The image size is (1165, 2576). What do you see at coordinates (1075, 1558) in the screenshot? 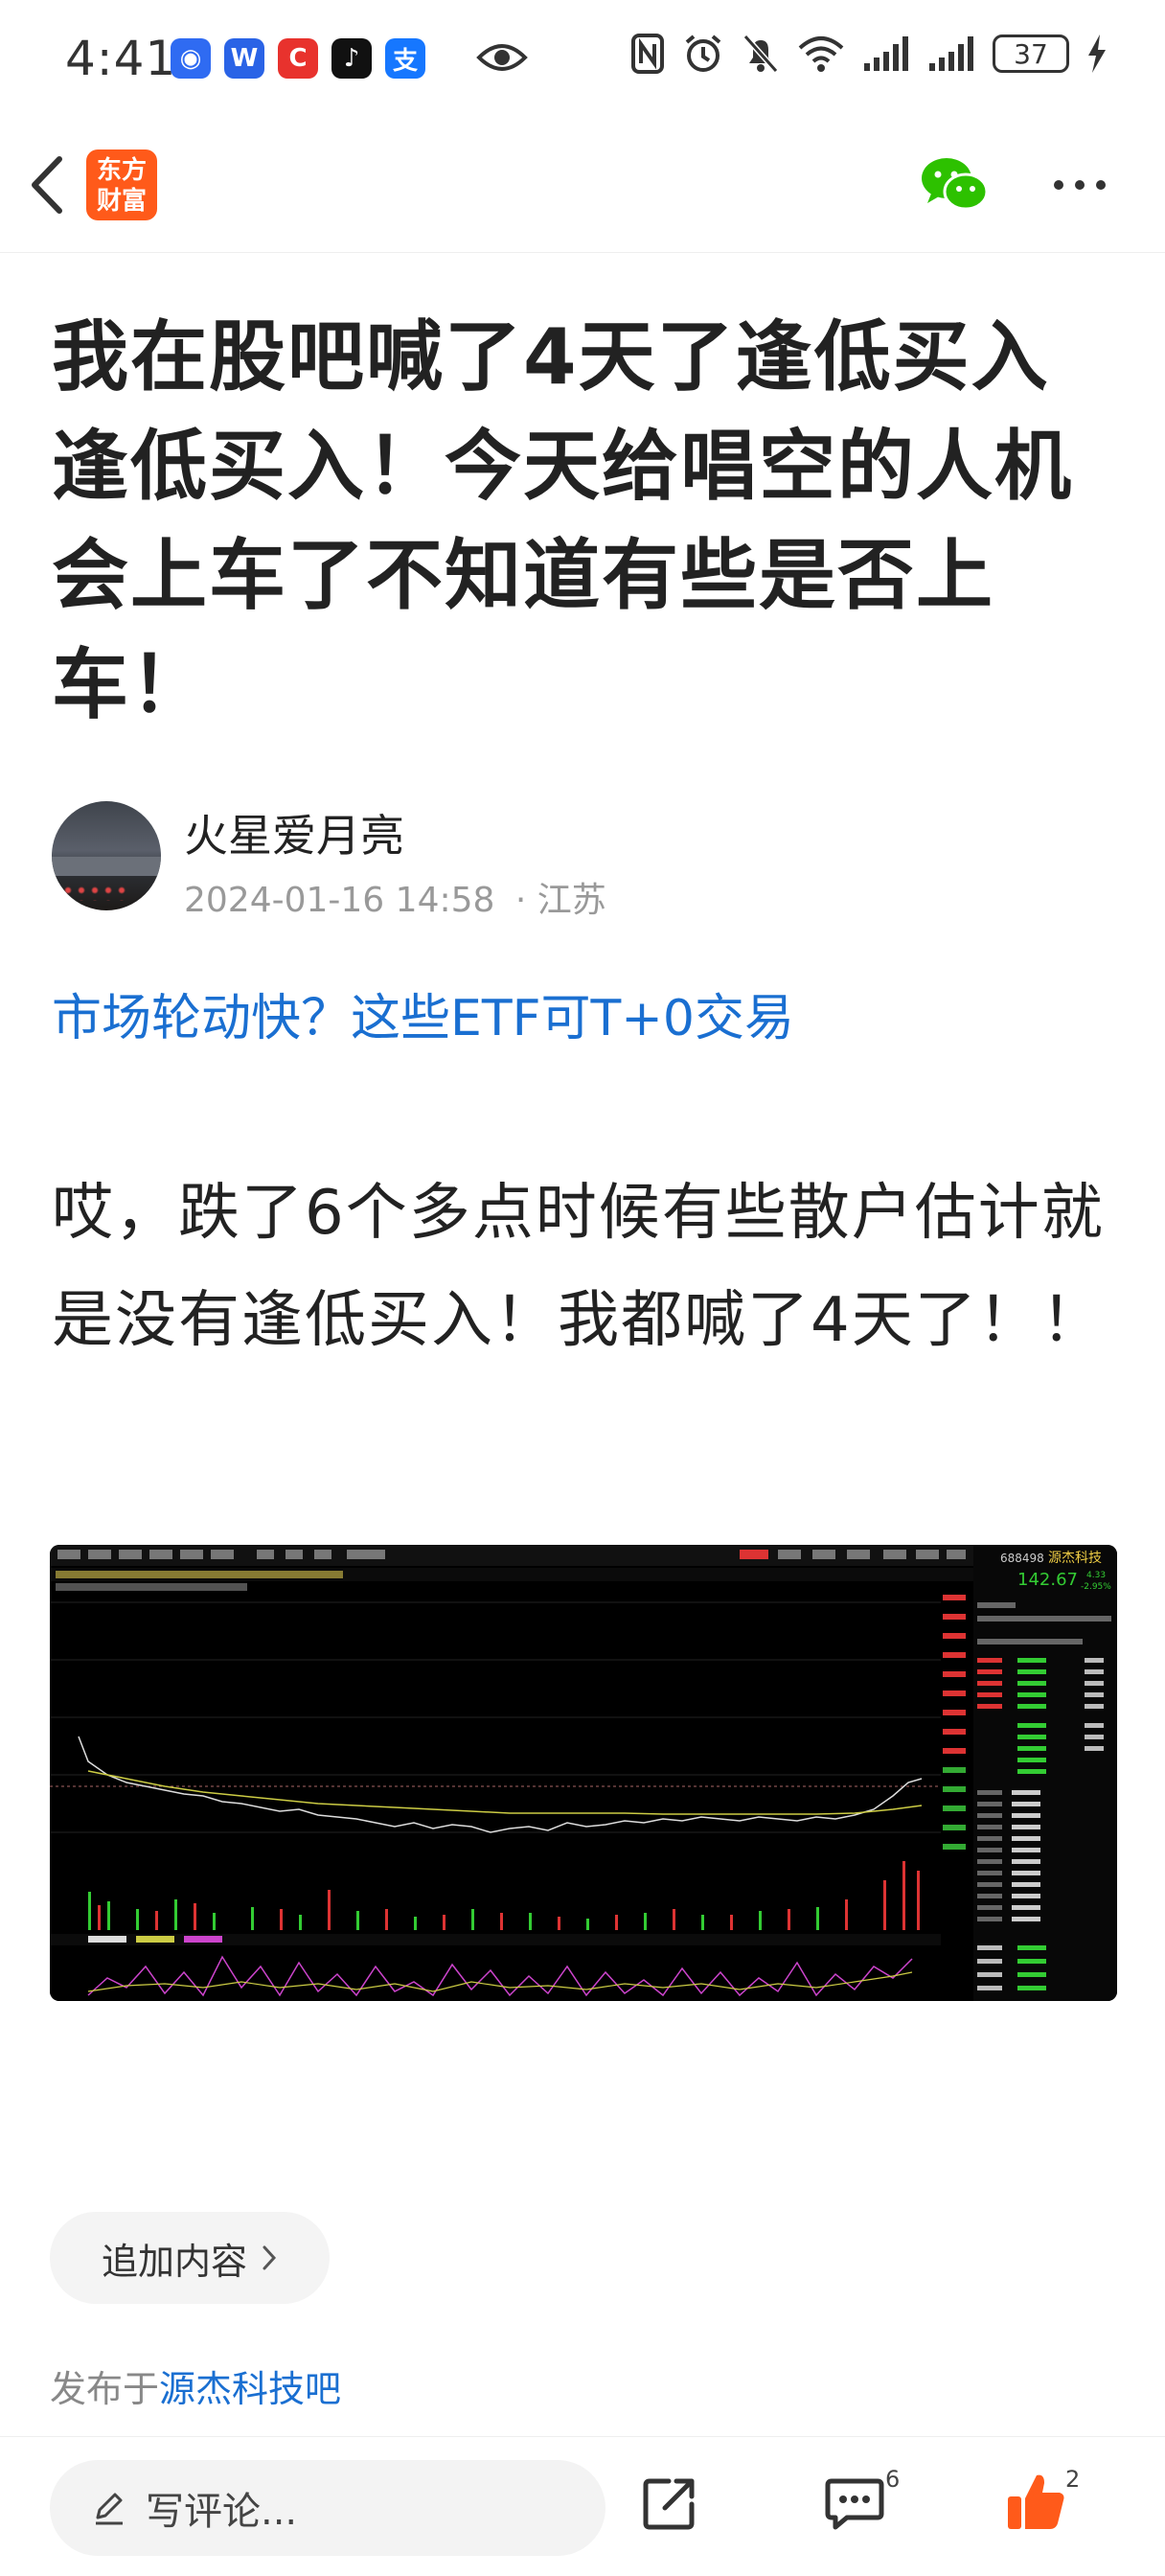
I see `chart-stock-name: 源杰科技` at bounding box center [1075, 1558].